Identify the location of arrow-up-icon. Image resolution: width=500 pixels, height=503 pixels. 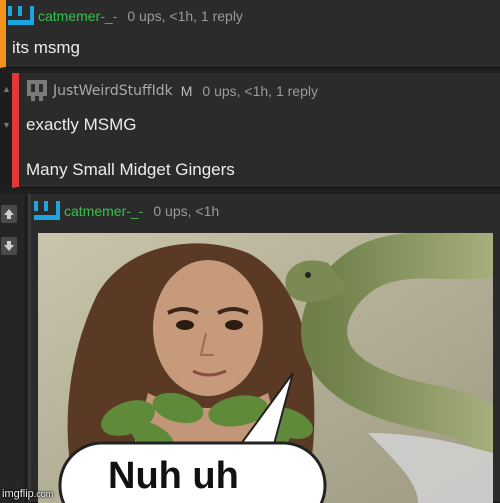
(9, 214).